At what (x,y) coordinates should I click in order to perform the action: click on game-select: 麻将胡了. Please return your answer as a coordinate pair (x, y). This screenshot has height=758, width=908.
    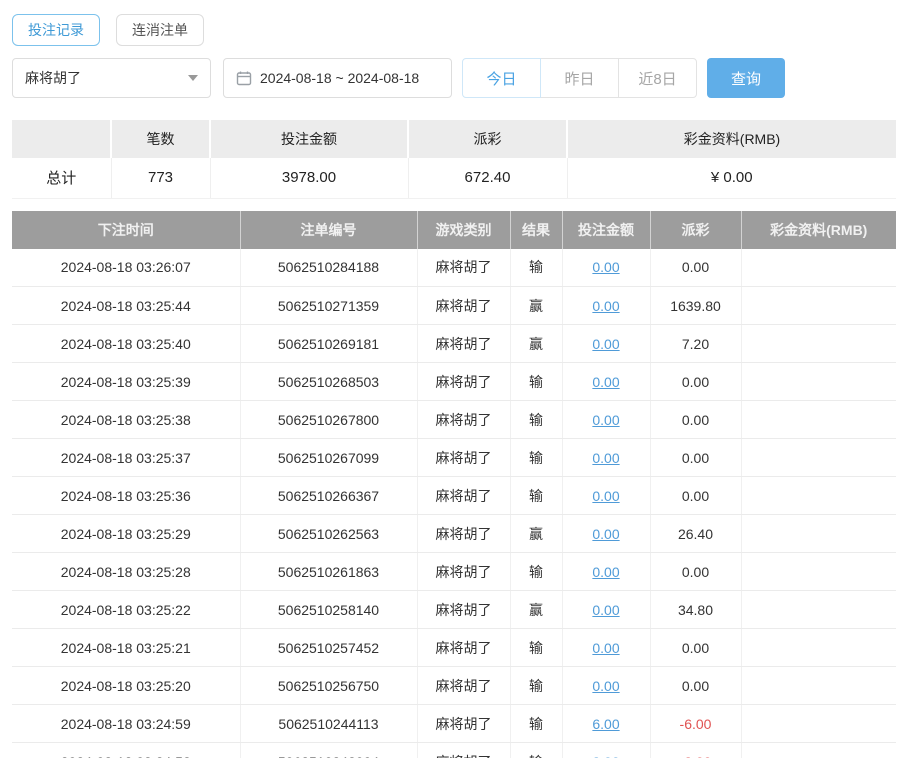
    Looking at the image, I should click on (111, 78).